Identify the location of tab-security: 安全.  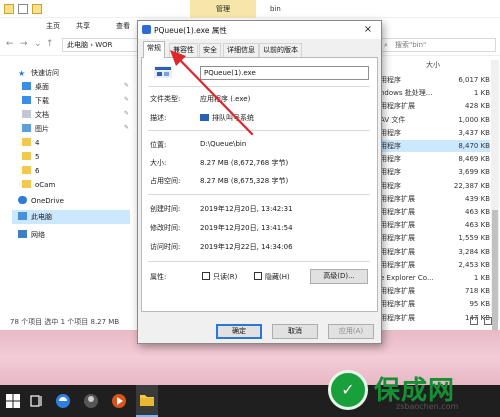
(210, 50).